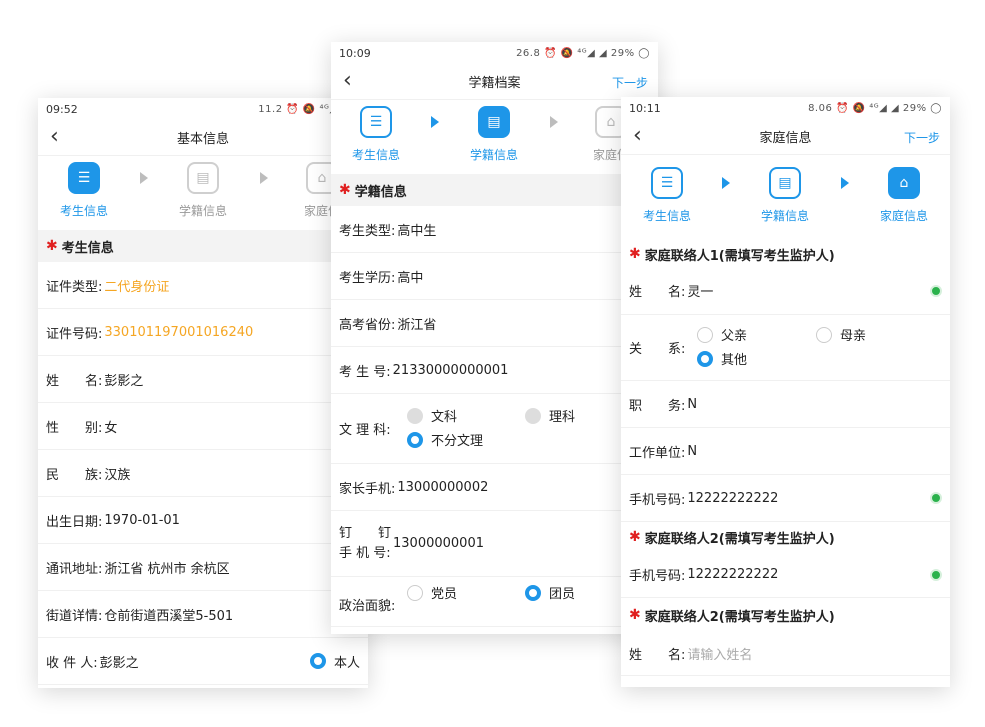  I want to click on field-label-line: 手 机 号:, so click(365, 553).